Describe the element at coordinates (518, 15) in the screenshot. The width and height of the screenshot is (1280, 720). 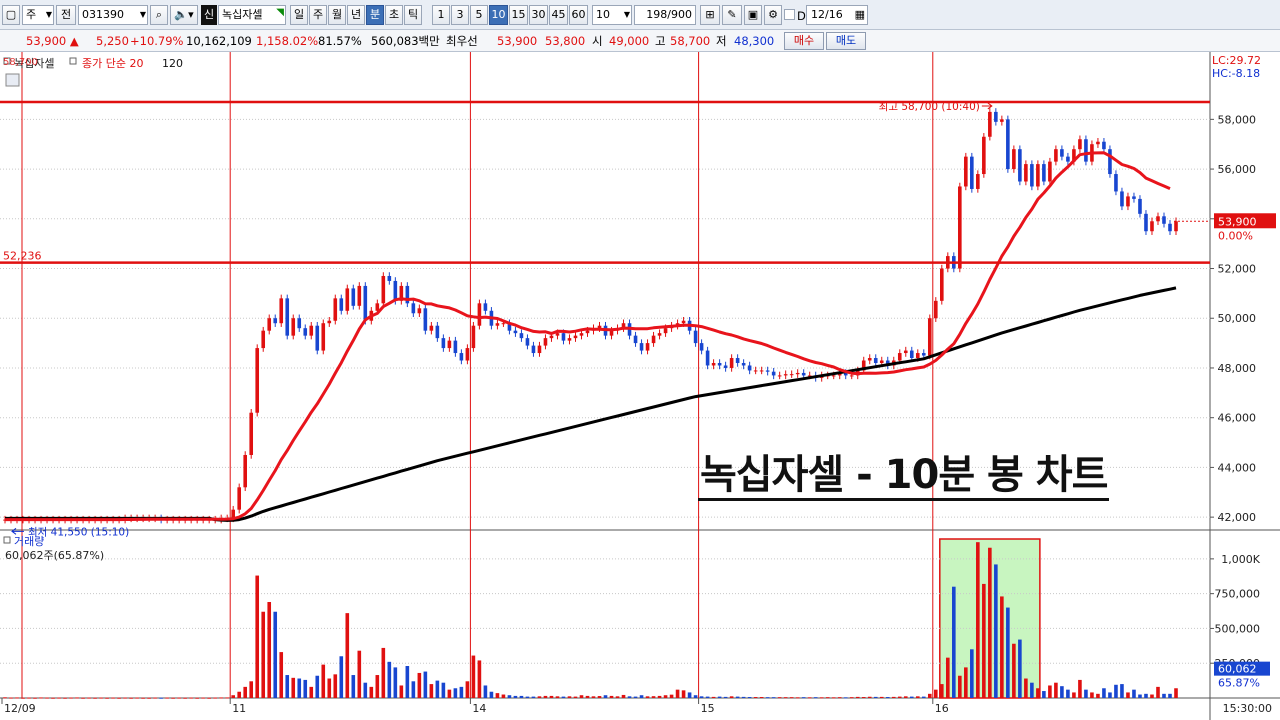
I see `interval-button: 15` at that location.